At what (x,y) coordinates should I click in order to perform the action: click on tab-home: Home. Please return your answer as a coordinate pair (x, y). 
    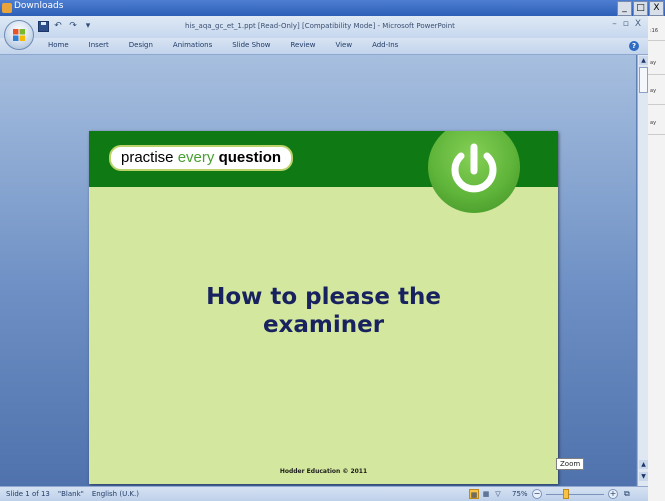
    Looking at the image, I should click on (58, 45).